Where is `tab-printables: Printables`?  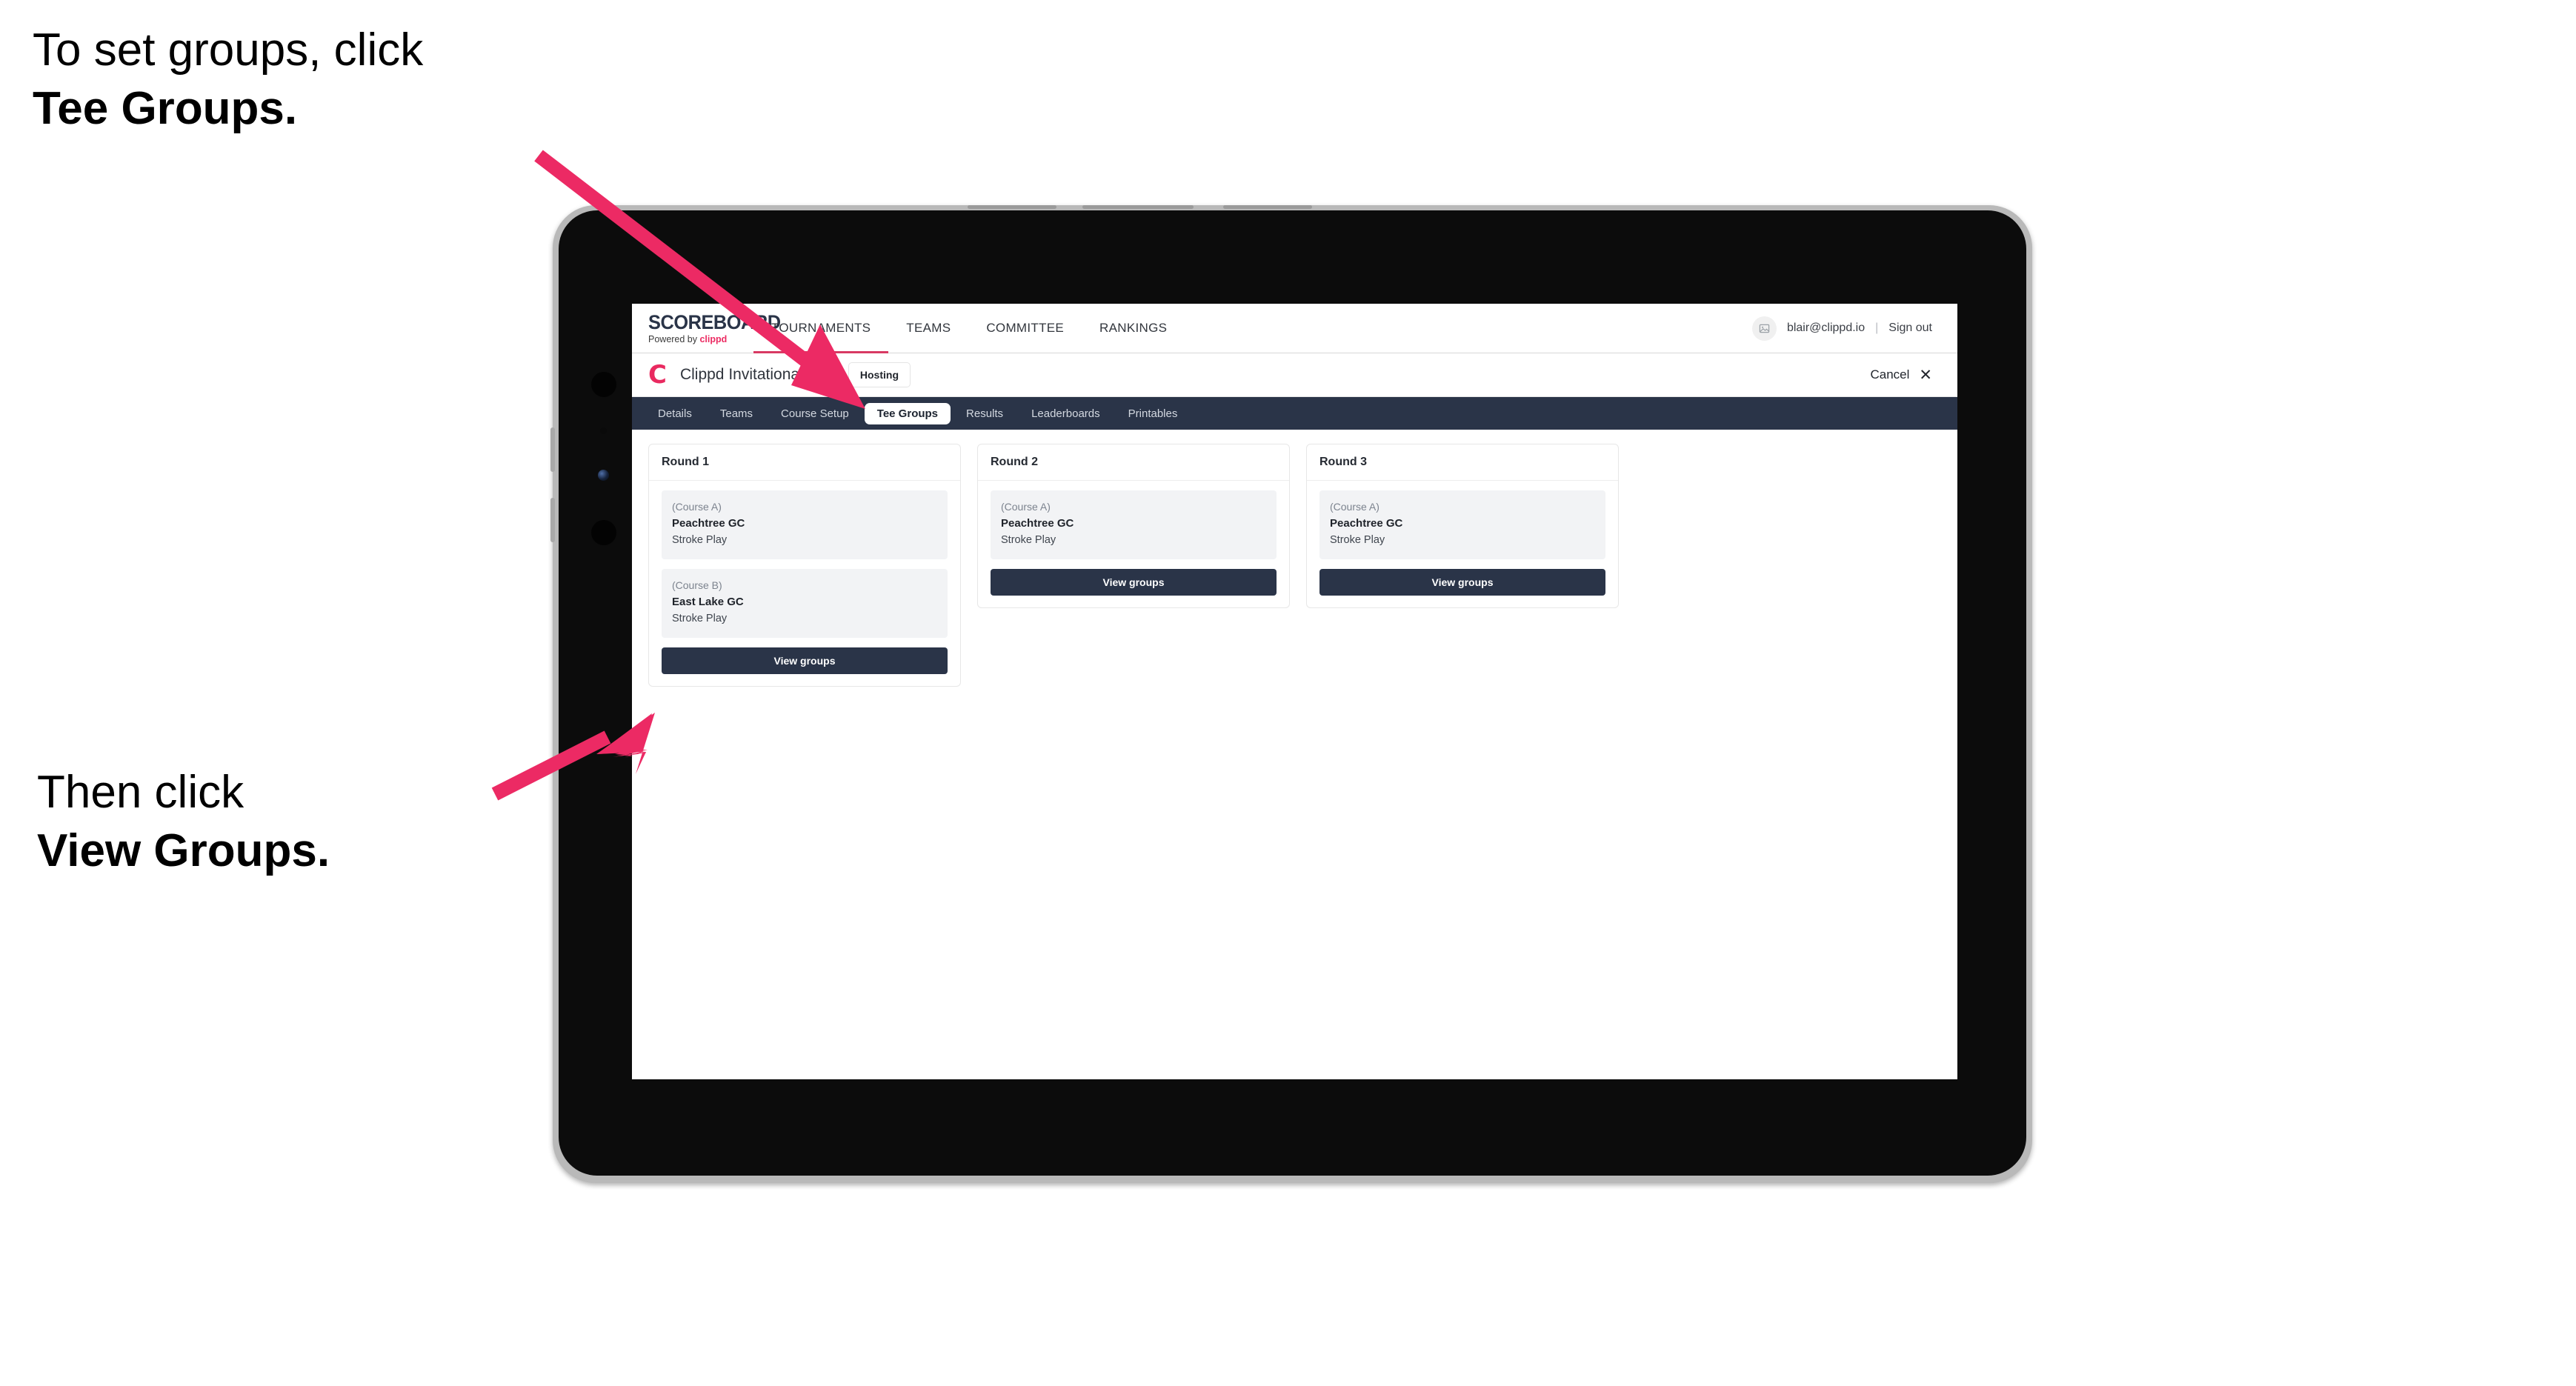 tab-printables: Printables is located at coordinates (1153, 413).